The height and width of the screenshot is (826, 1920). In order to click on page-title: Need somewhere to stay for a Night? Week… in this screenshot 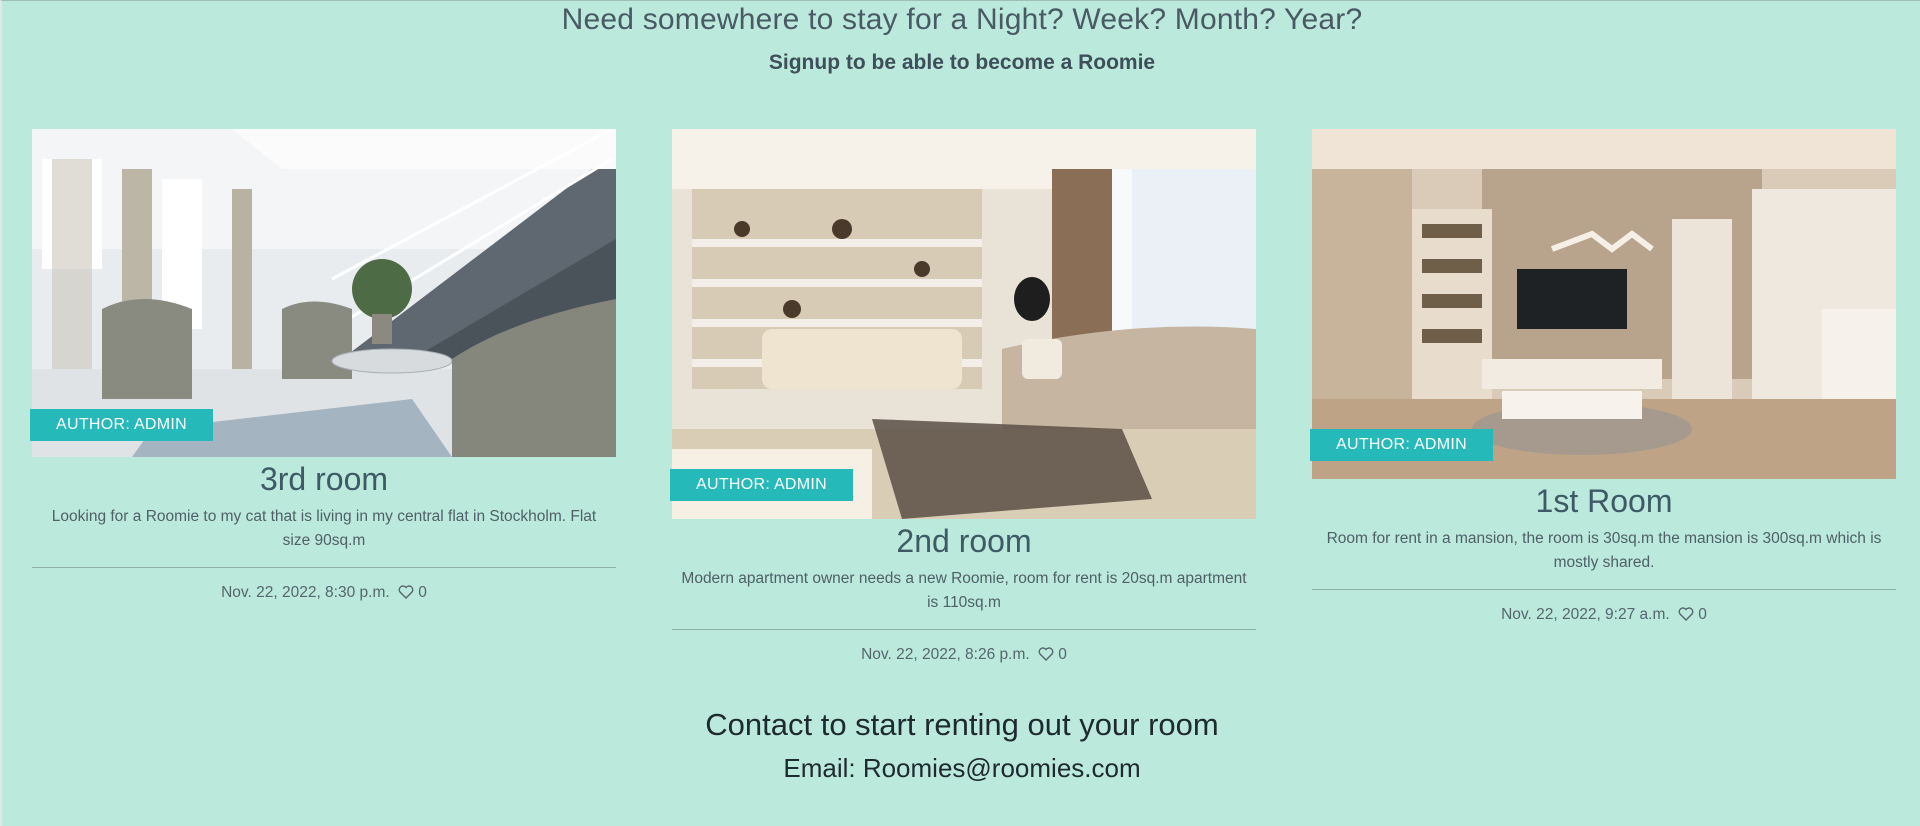, I will do `click(962, 19)`.